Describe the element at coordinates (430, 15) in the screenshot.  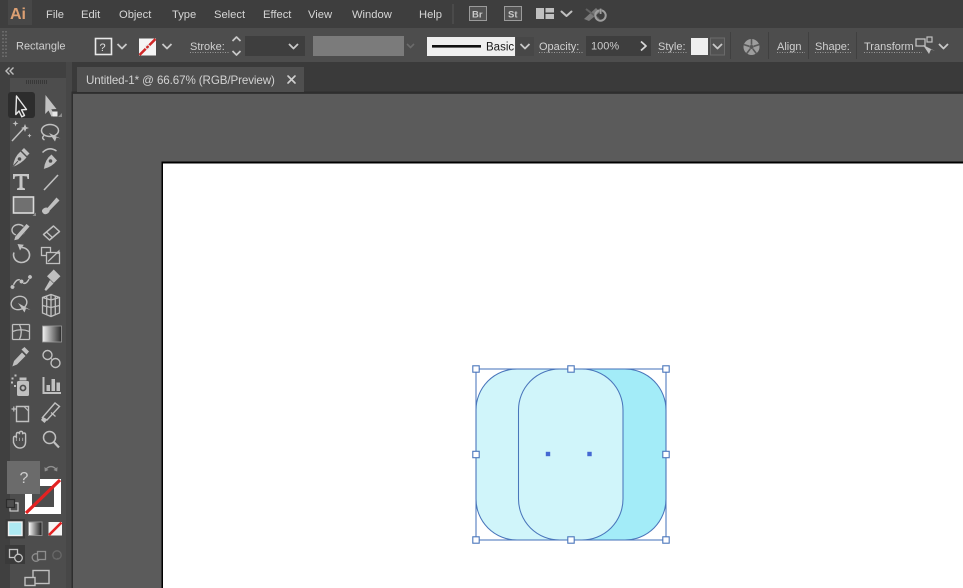
I see `svg-text: Help` at that location.